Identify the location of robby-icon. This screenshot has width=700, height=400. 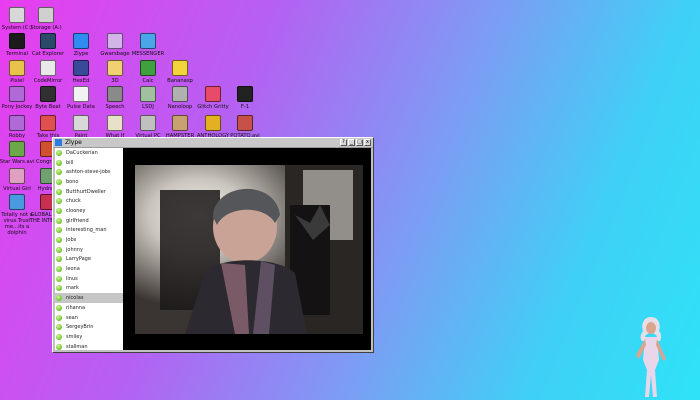
(17, 123).